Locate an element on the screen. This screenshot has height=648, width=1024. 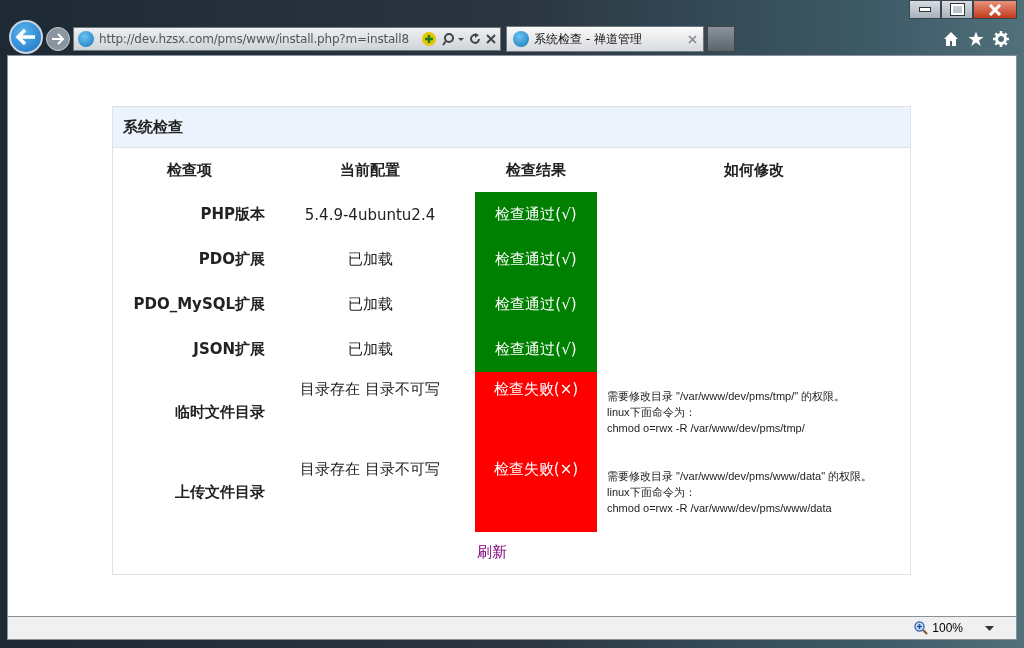
address-bar: http://dev.hzsx.com/pms/www/install.php?m=install8 is located at coordinates (287, 39).